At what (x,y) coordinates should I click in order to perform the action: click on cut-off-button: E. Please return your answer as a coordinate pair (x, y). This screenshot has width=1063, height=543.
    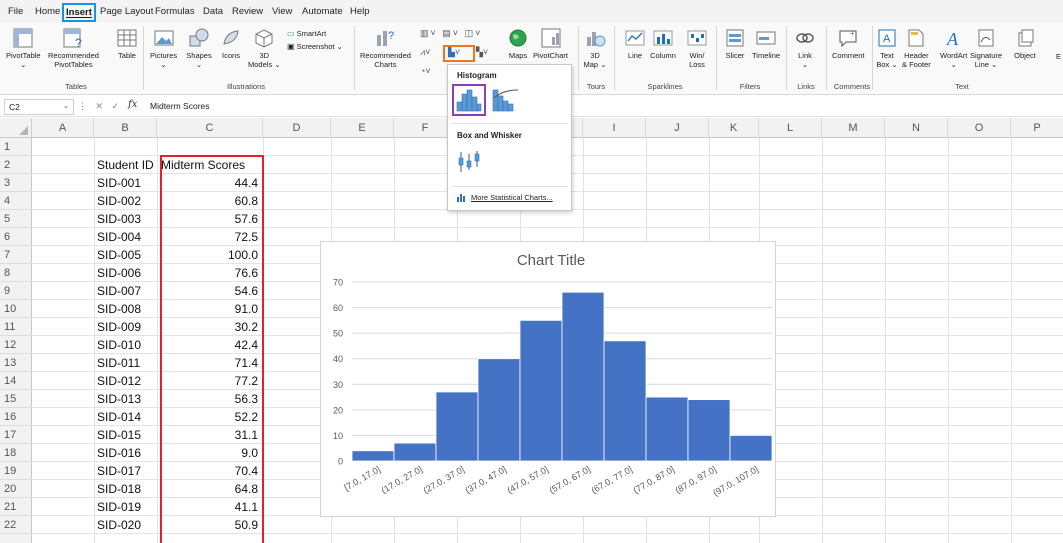
    Looking at the image, I should click on (1058, 56).